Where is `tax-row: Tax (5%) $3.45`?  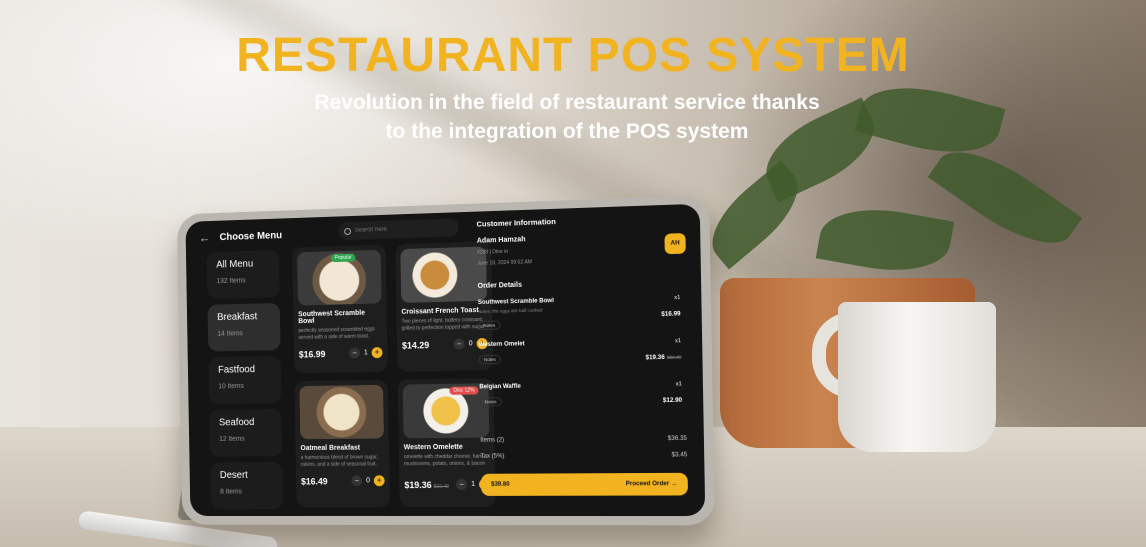 tax-row: Tax (5%) $3.45 is located at coordinates (584, 456).